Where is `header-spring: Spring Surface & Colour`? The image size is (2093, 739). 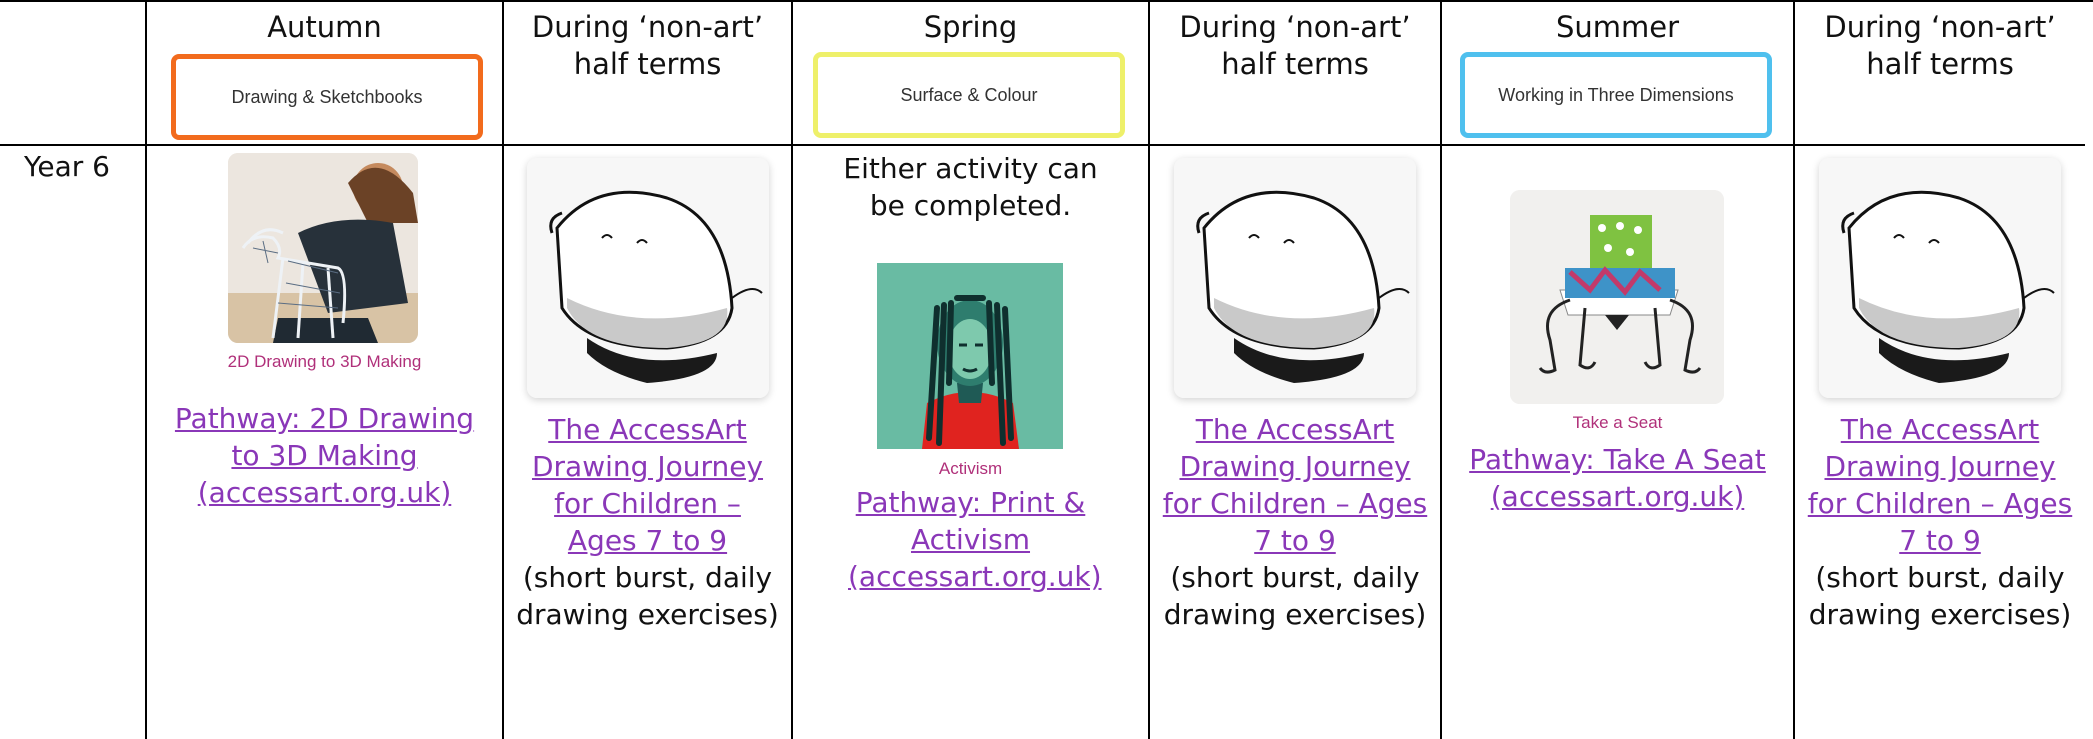 header-spring: Spring Surface & Colour is located at coordinates (970, 72).